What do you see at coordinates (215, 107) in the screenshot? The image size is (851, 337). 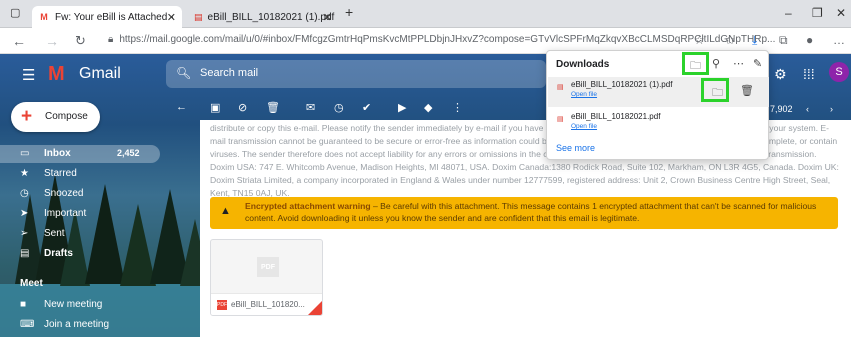 I see `archive-icon: ▣` at bounding box center [215, 107].